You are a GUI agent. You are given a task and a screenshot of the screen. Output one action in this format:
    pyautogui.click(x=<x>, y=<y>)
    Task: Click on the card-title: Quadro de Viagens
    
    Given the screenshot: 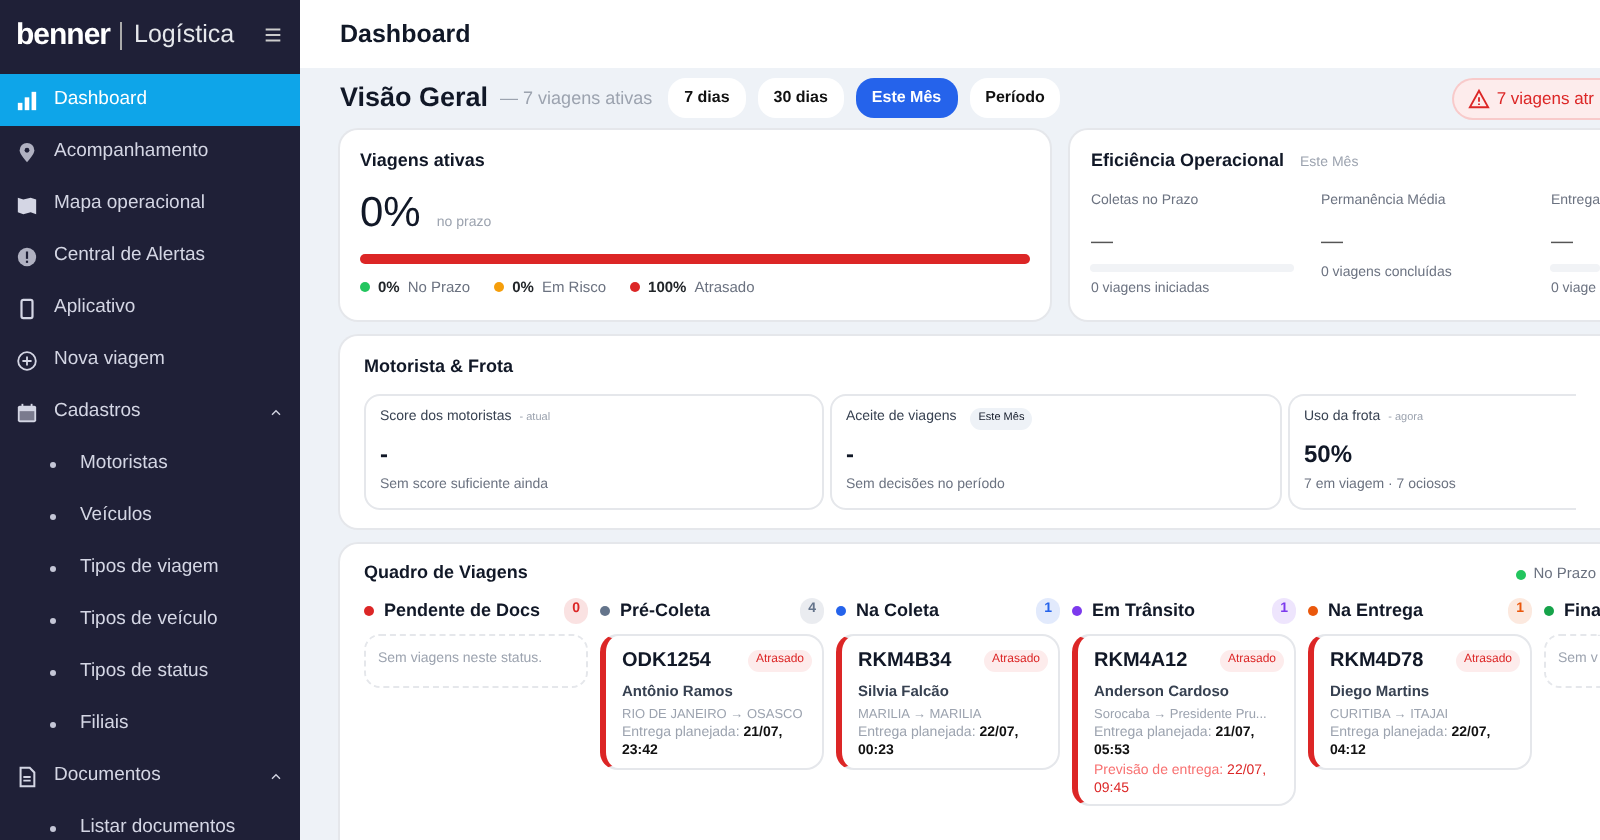 What is the action you would take?
    pyautogui.click(x=446, y=573)
    